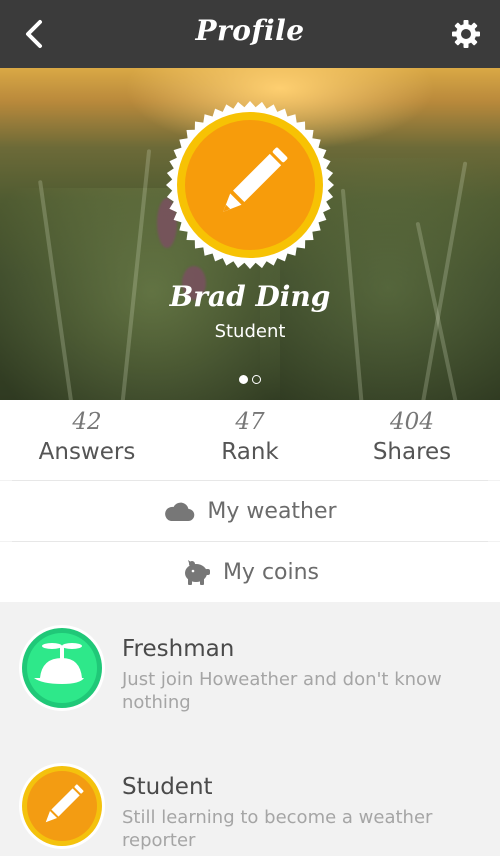 This screenshot has width=500, height=856. What do you see at coordinates (466, 34) in the screenshot?
I see `gear-icon` at bounding box center [466, 34].